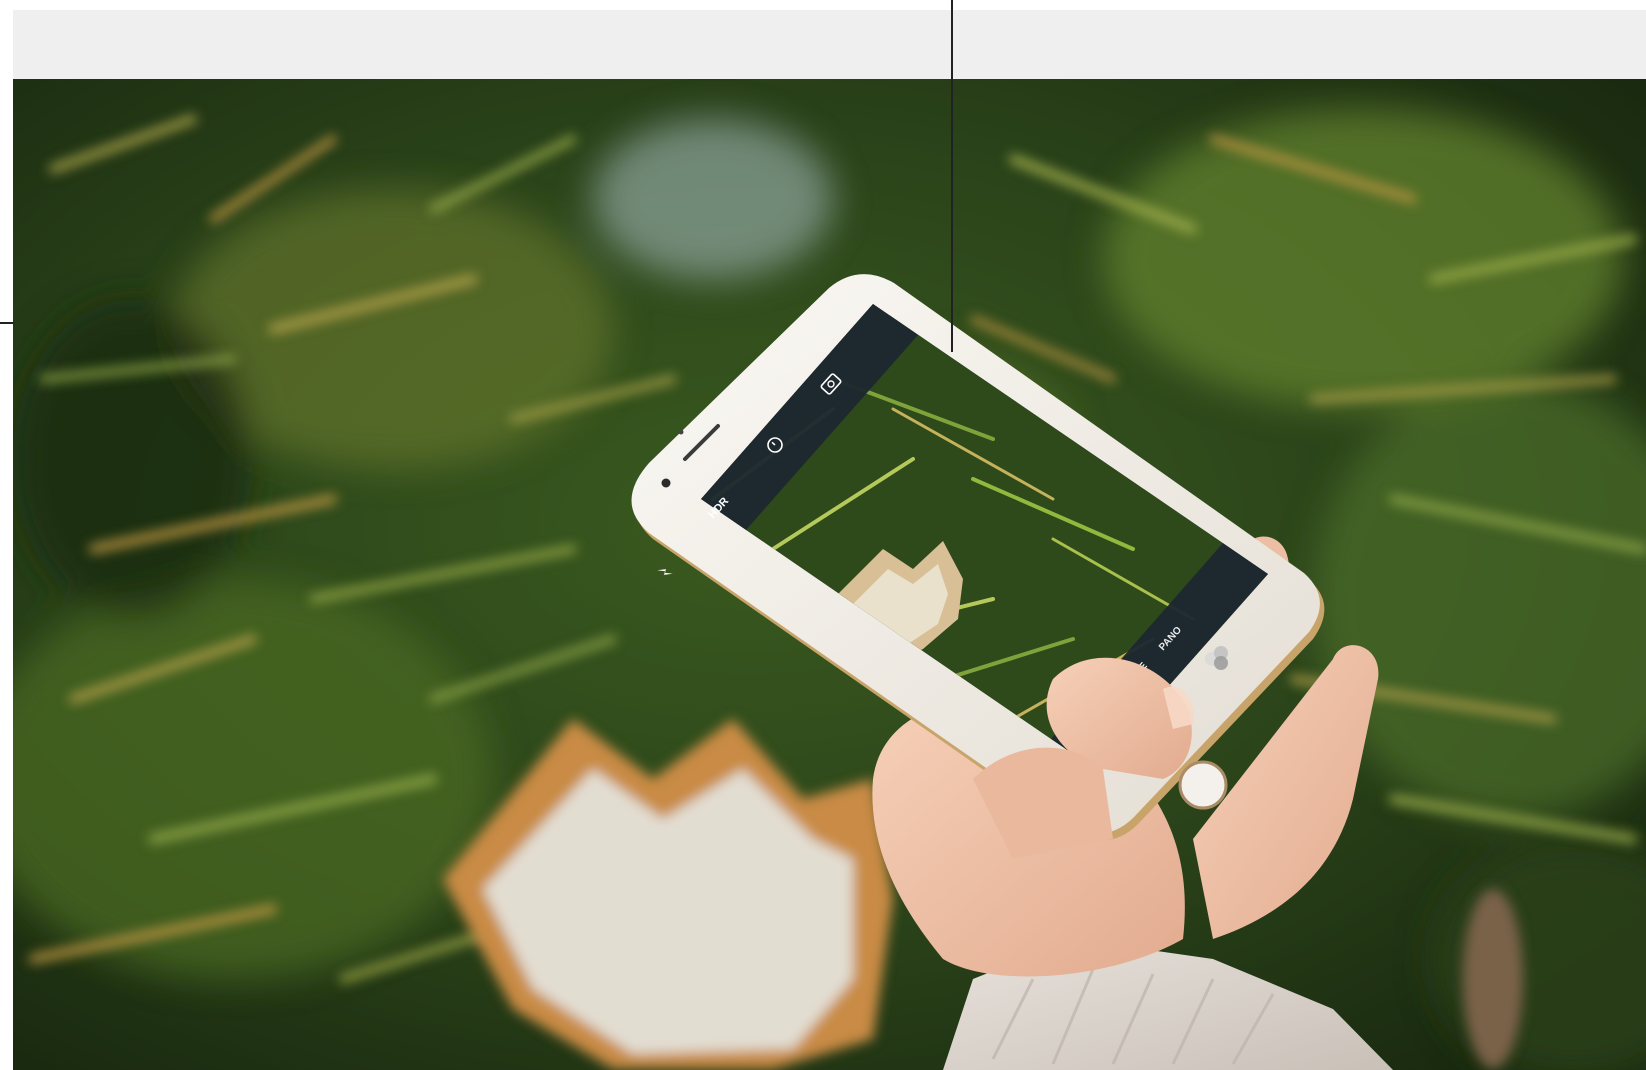 The height and width of the screenshot is (1070, 1646). Describe the element at coordinates (681, 432) in the screenshot. I see `proximity-sensor` at that location.